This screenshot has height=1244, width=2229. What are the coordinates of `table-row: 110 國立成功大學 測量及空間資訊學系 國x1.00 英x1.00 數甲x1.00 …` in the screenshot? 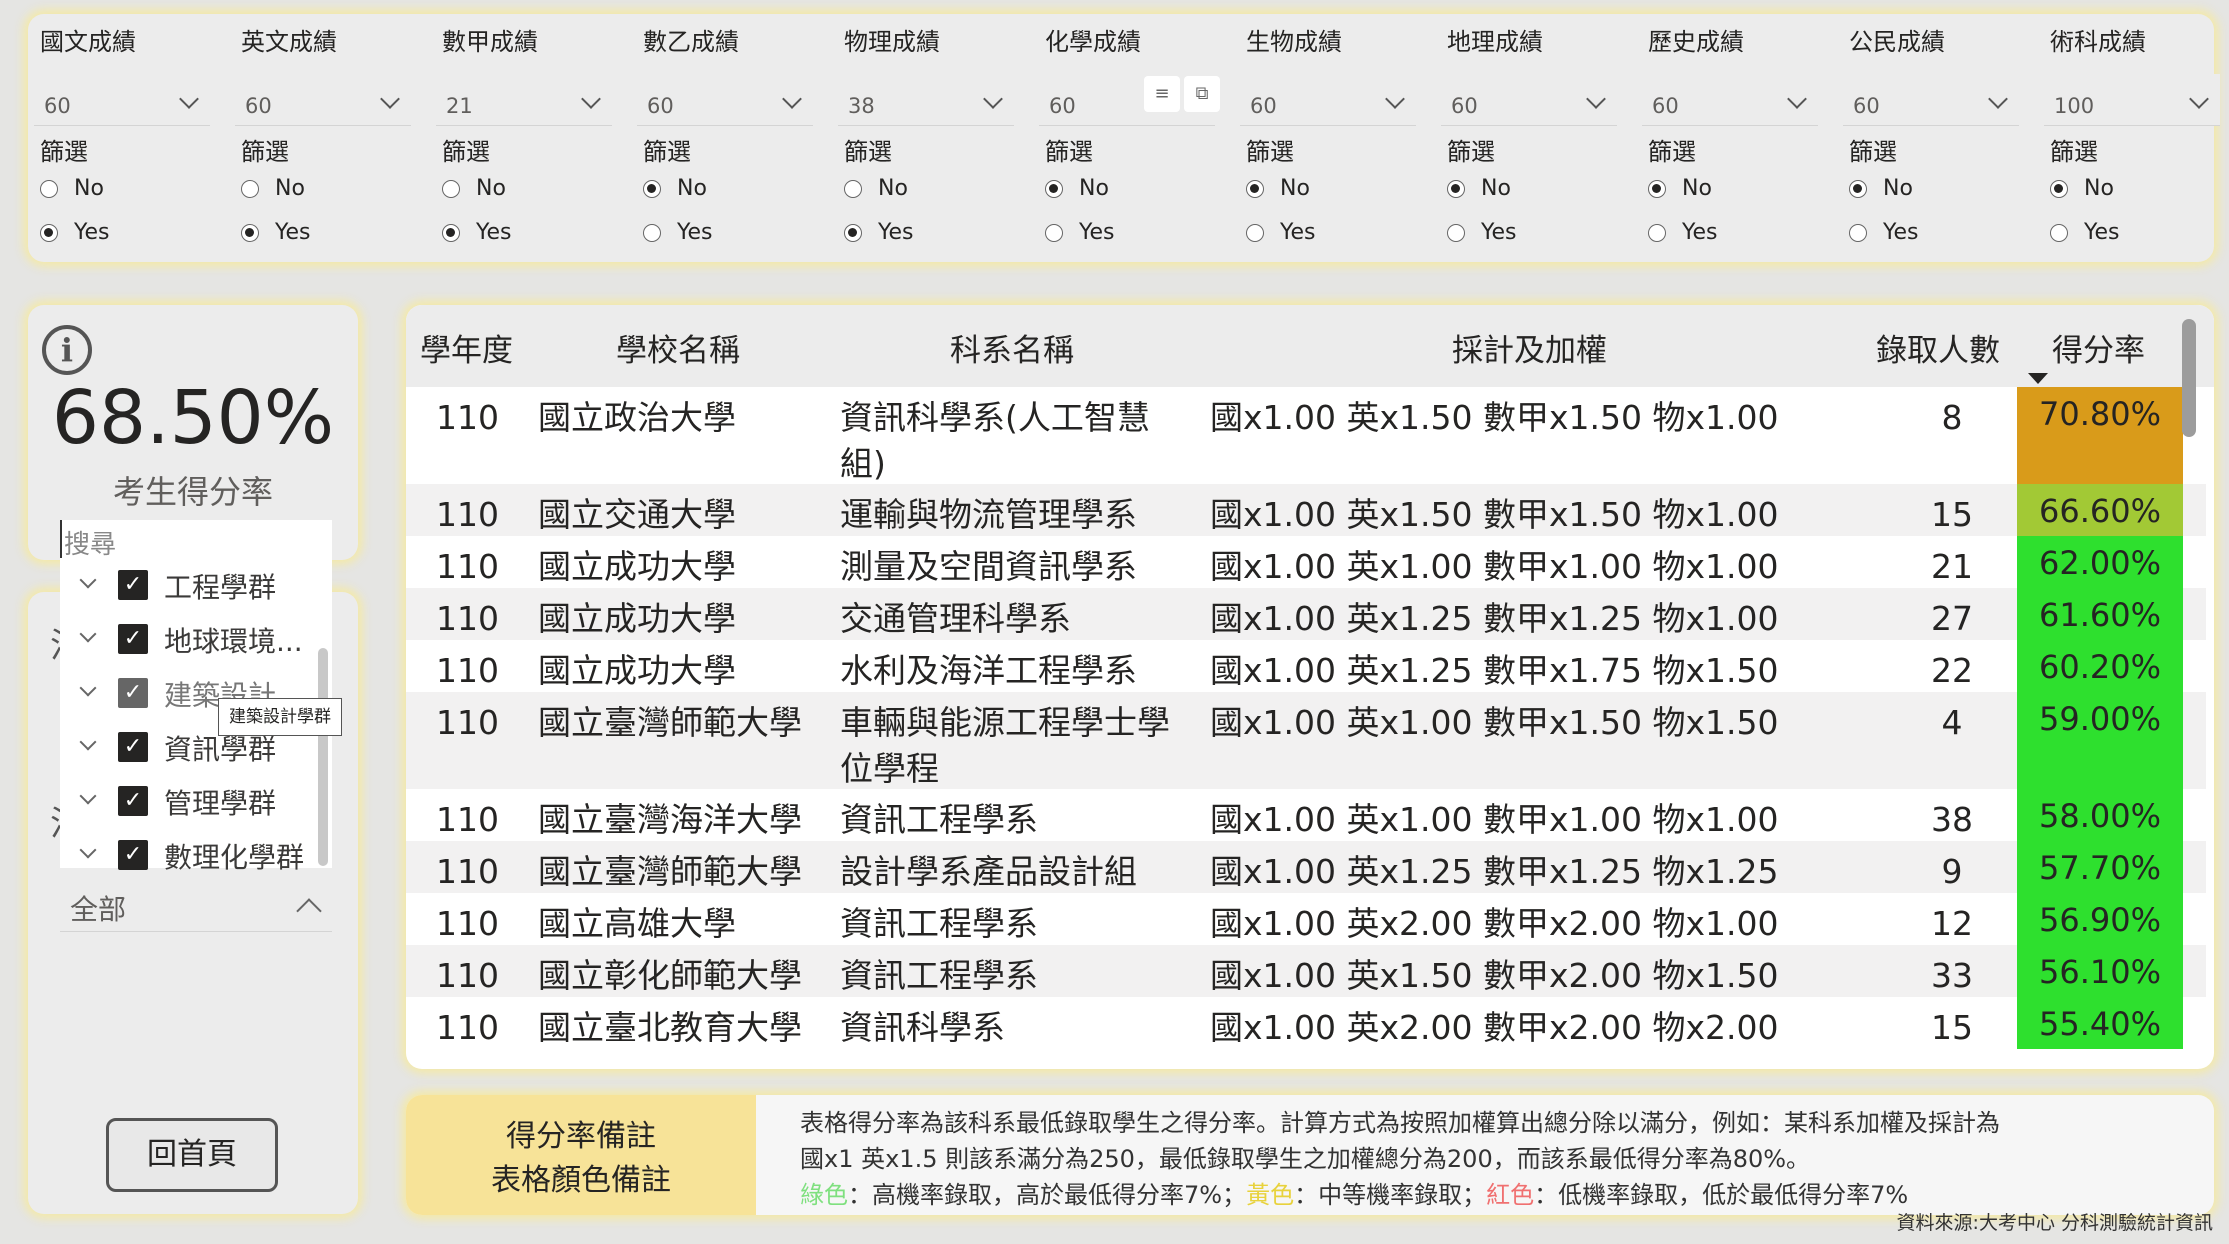 It's located at (1306, 562).